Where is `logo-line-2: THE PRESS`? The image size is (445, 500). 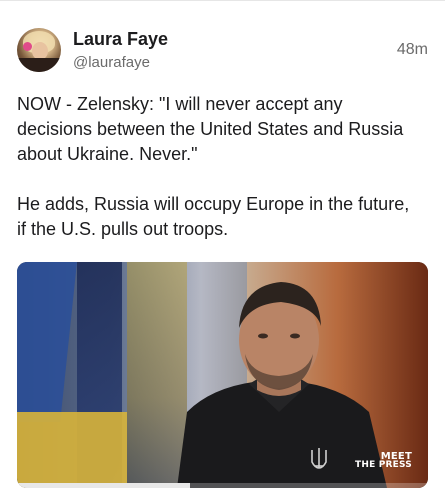
logo-line-2: THE PRESS is located at coordinates (383, 465).